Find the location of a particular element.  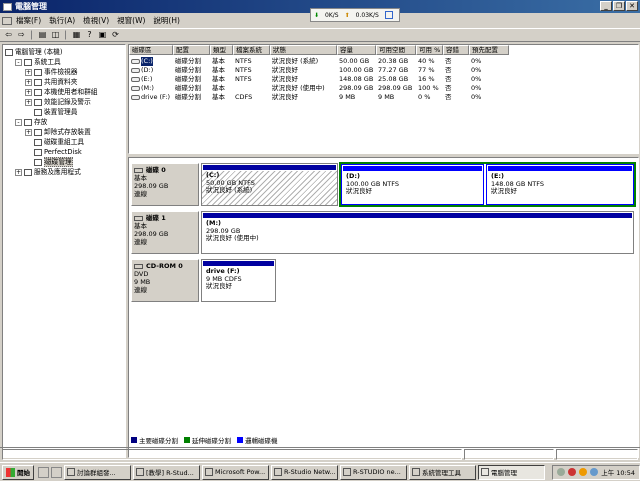

tree-item: - 系統工具 is located at coordinates (38, 62).